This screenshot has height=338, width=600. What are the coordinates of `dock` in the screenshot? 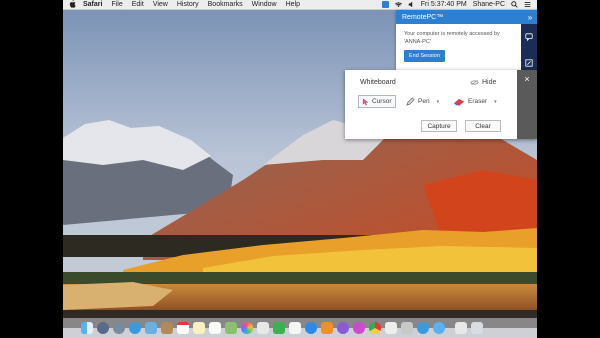 It's located at (300, 328).